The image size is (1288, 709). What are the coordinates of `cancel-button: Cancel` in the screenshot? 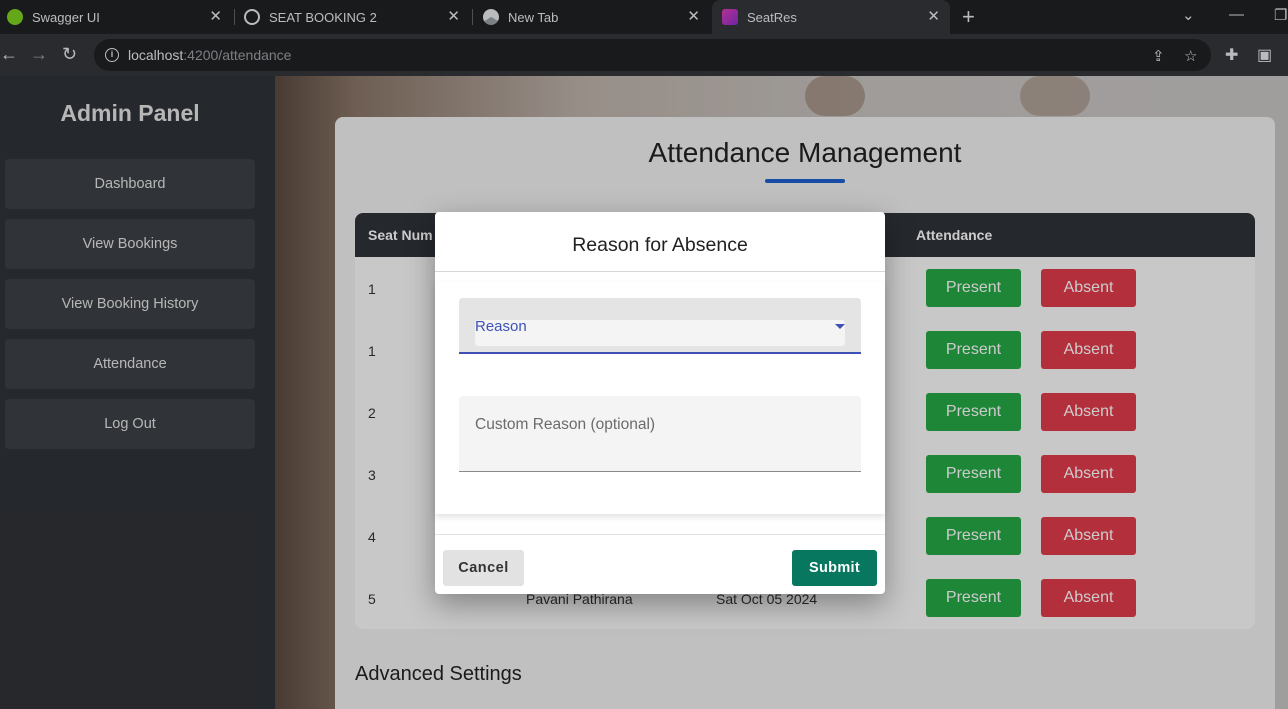 It's located at (483, 568).